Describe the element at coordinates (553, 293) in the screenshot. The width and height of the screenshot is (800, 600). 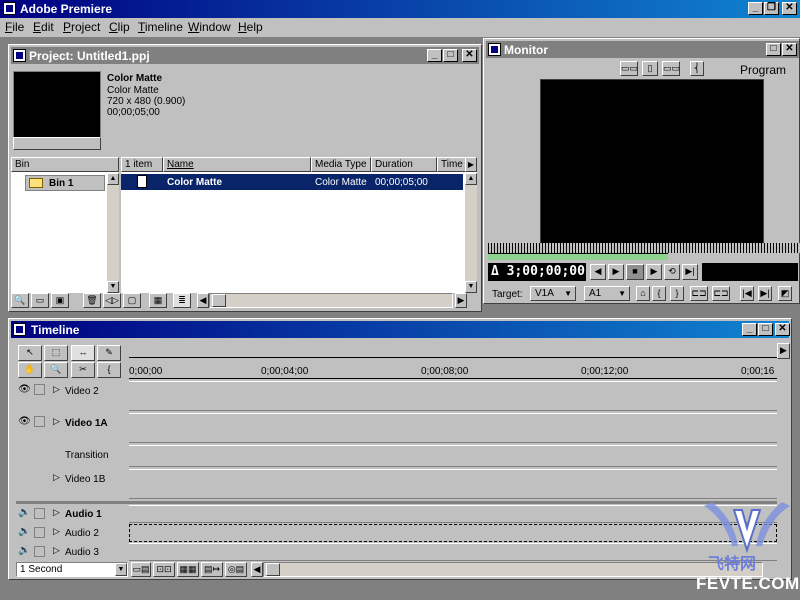
I see `video-target-select: V1A ▼` at that location.